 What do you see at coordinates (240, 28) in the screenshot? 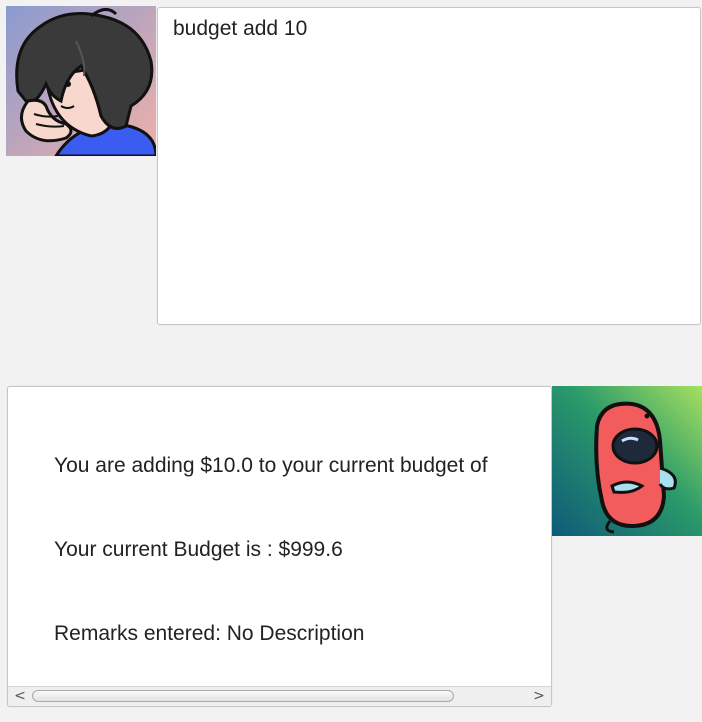
I see `user-message-text: budget add 10` at bounding box center [240, 28].